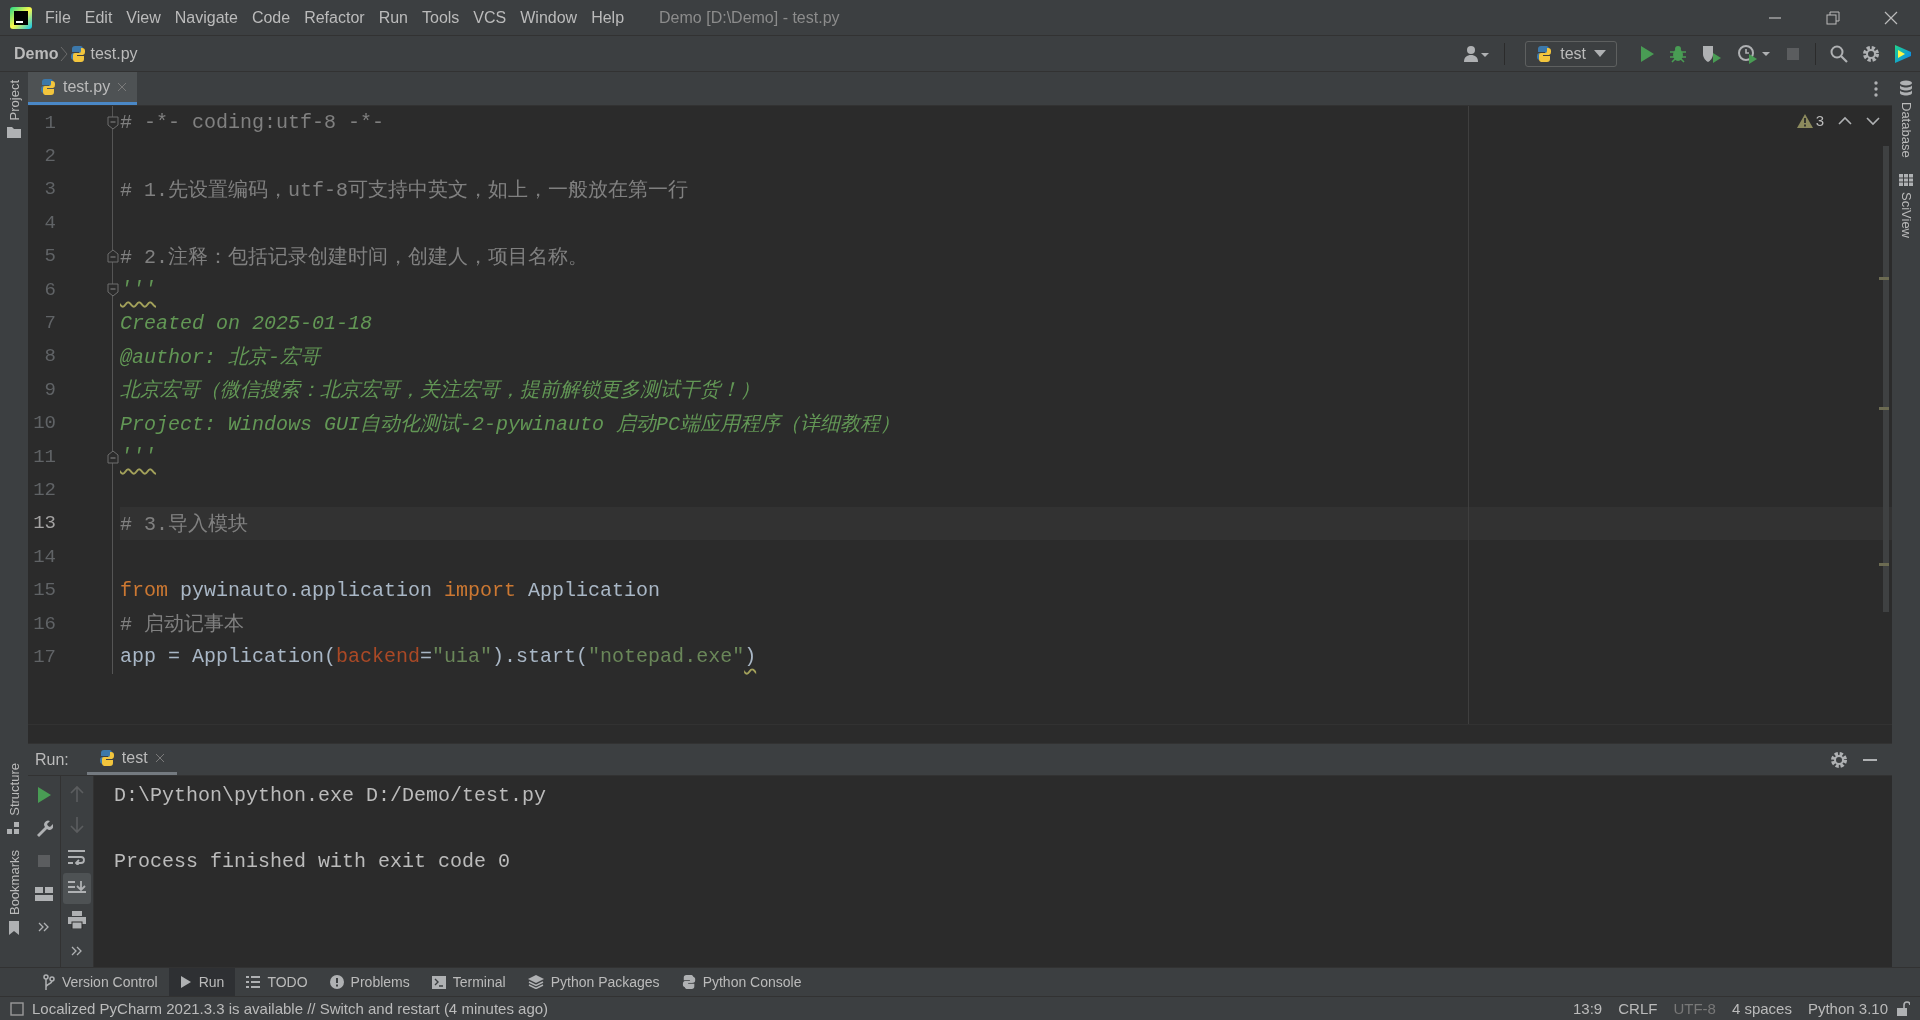  I want to click on editor-tab: test.py, so click(83, 88).